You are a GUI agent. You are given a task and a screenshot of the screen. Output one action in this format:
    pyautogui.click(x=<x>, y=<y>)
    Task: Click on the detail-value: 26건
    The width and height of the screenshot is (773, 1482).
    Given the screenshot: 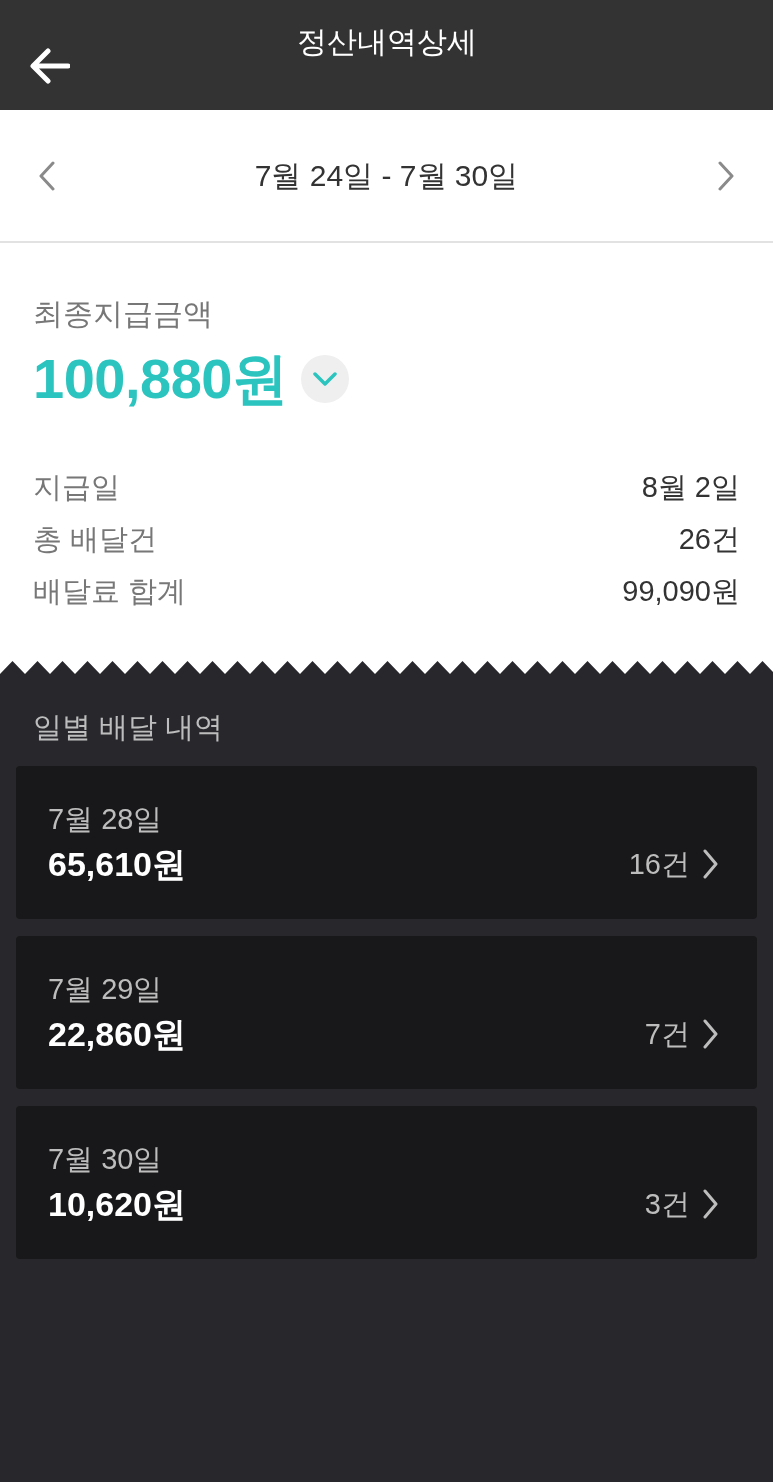 What is the action you would take?
    pyautogui.click(x=709, y=539)
    